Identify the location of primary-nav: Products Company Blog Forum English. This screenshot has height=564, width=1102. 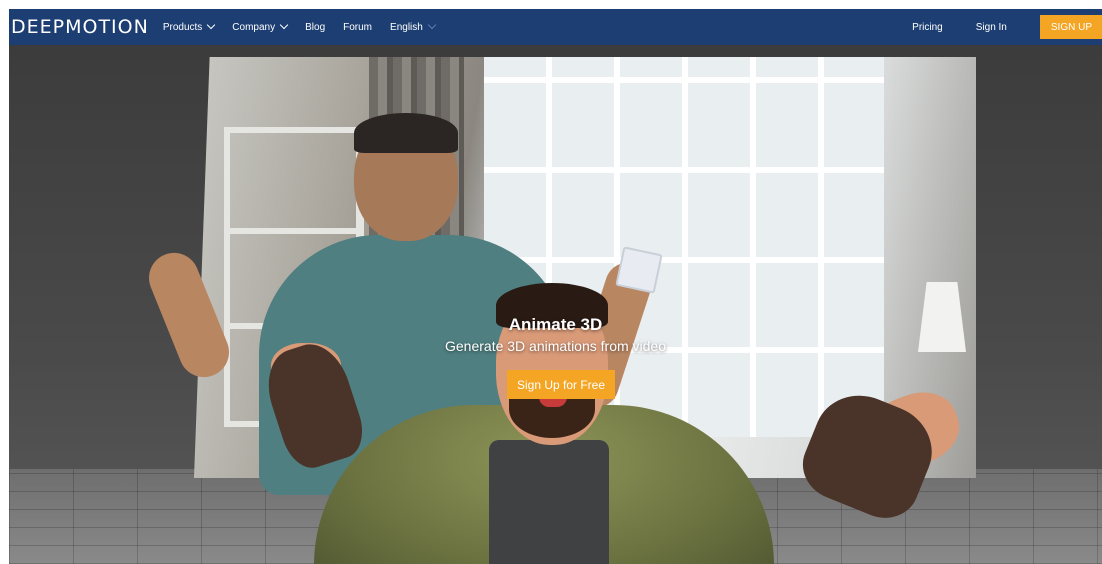
(307, 26).